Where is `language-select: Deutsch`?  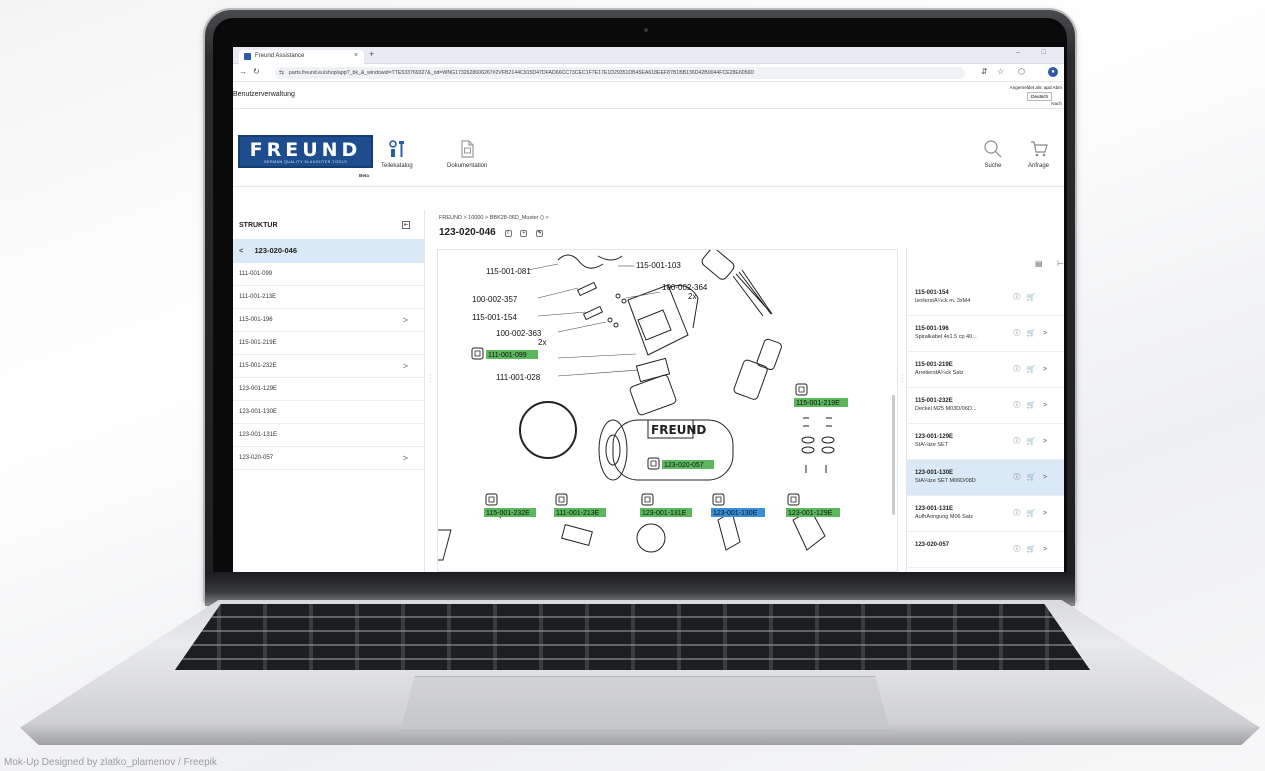
language-select: Deutsch is located at coordinates (1039, 96).